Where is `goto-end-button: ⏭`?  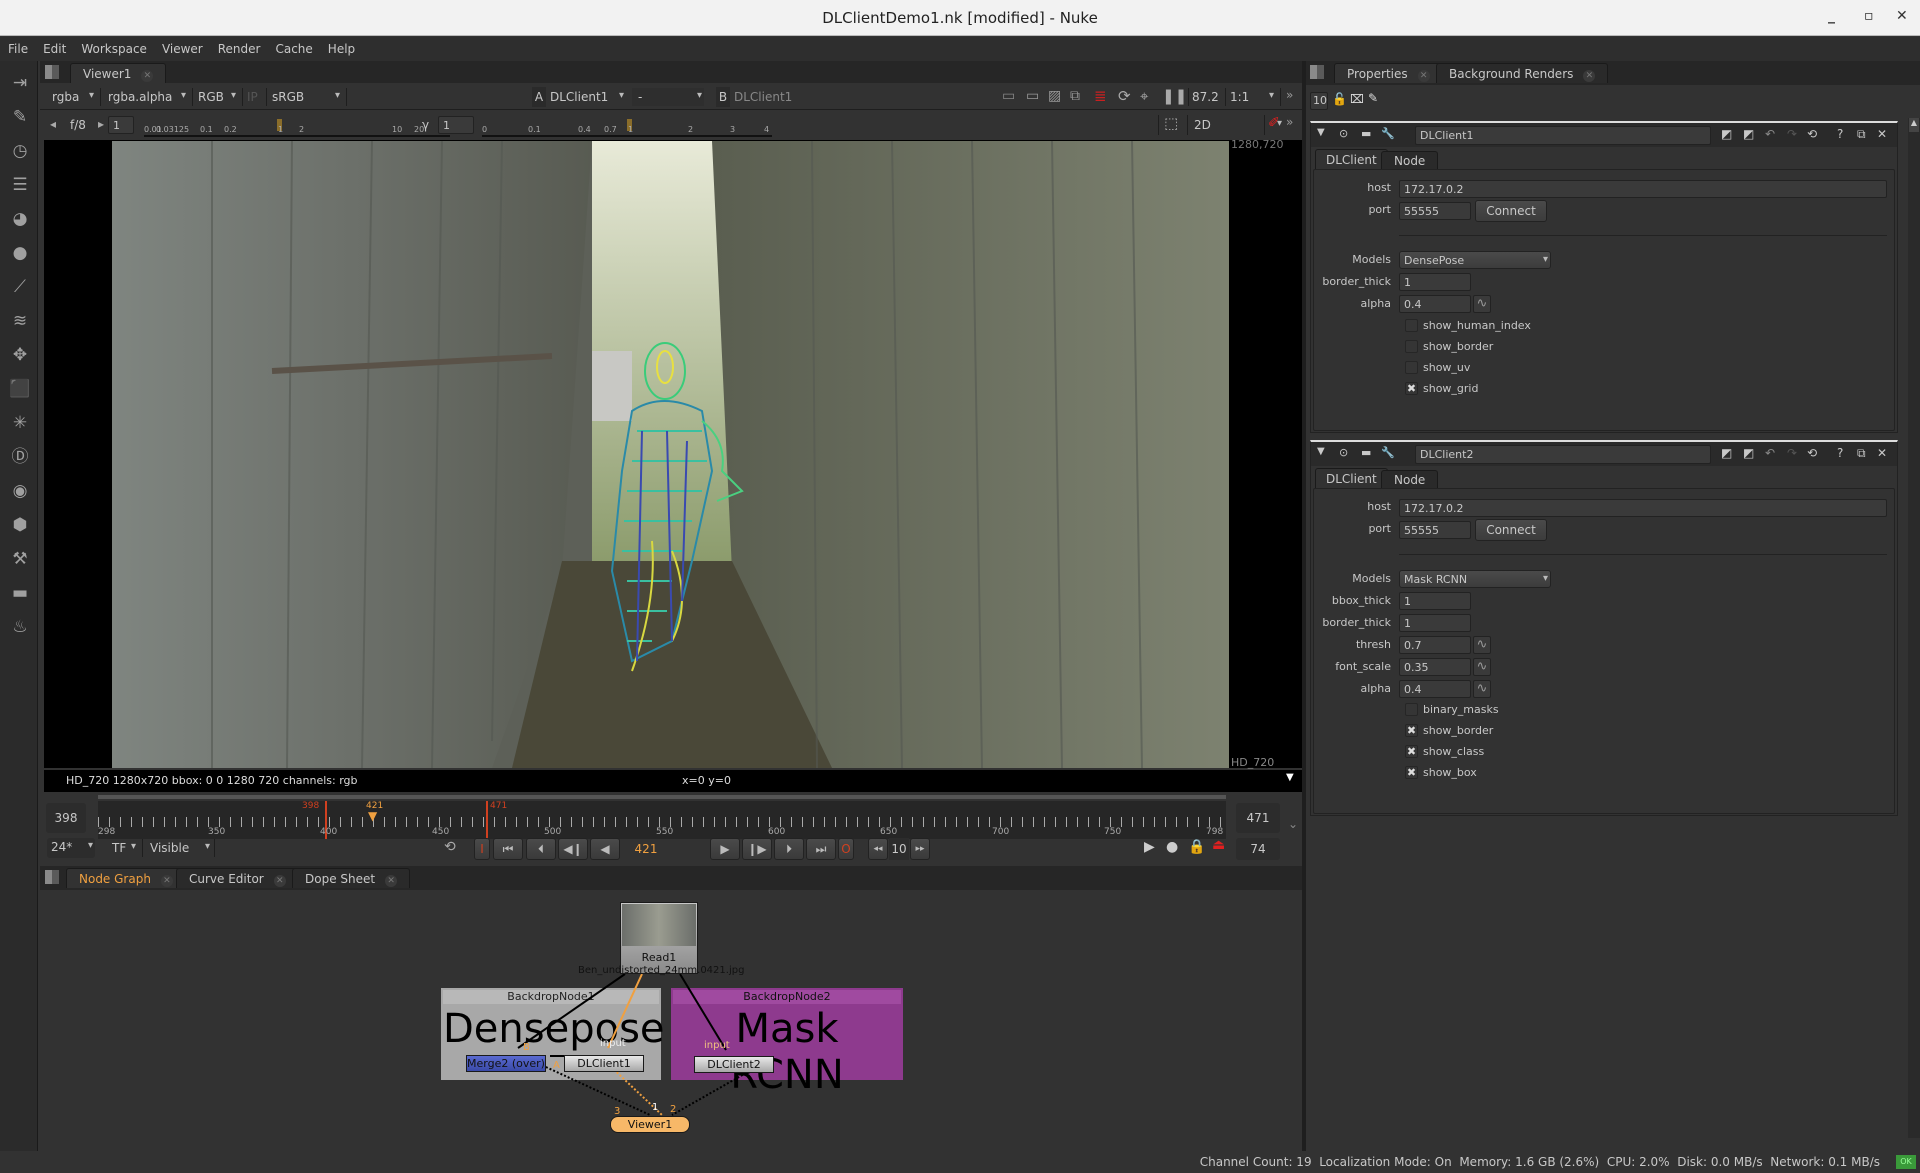
goto-end-button: ⏭ is located at coordinates (821, 849).